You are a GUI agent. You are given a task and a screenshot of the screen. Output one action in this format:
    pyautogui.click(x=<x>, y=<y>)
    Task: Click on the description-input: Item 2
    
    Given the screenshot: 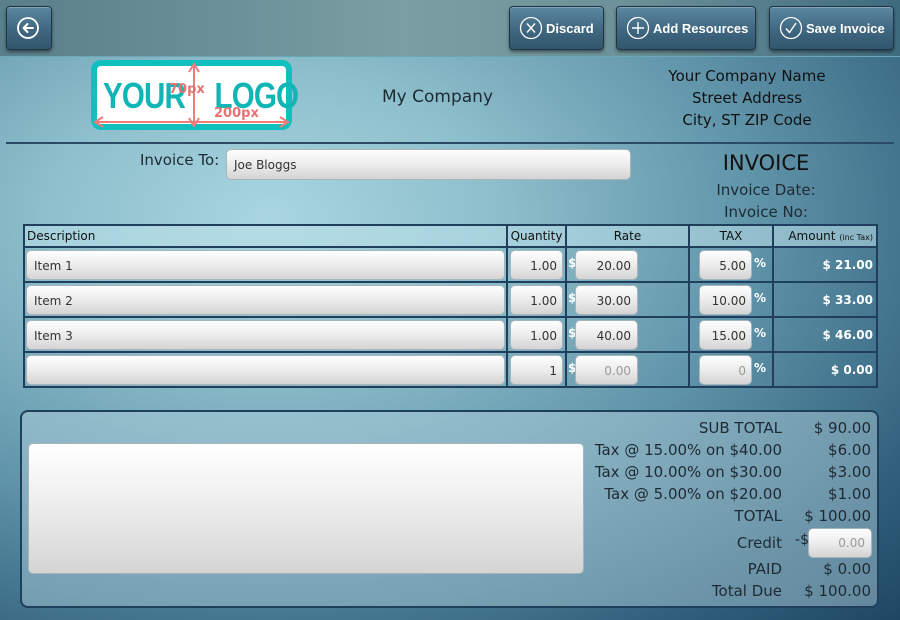 What is the action you would take?
    pyautogui.click(x=265, y=300)
    